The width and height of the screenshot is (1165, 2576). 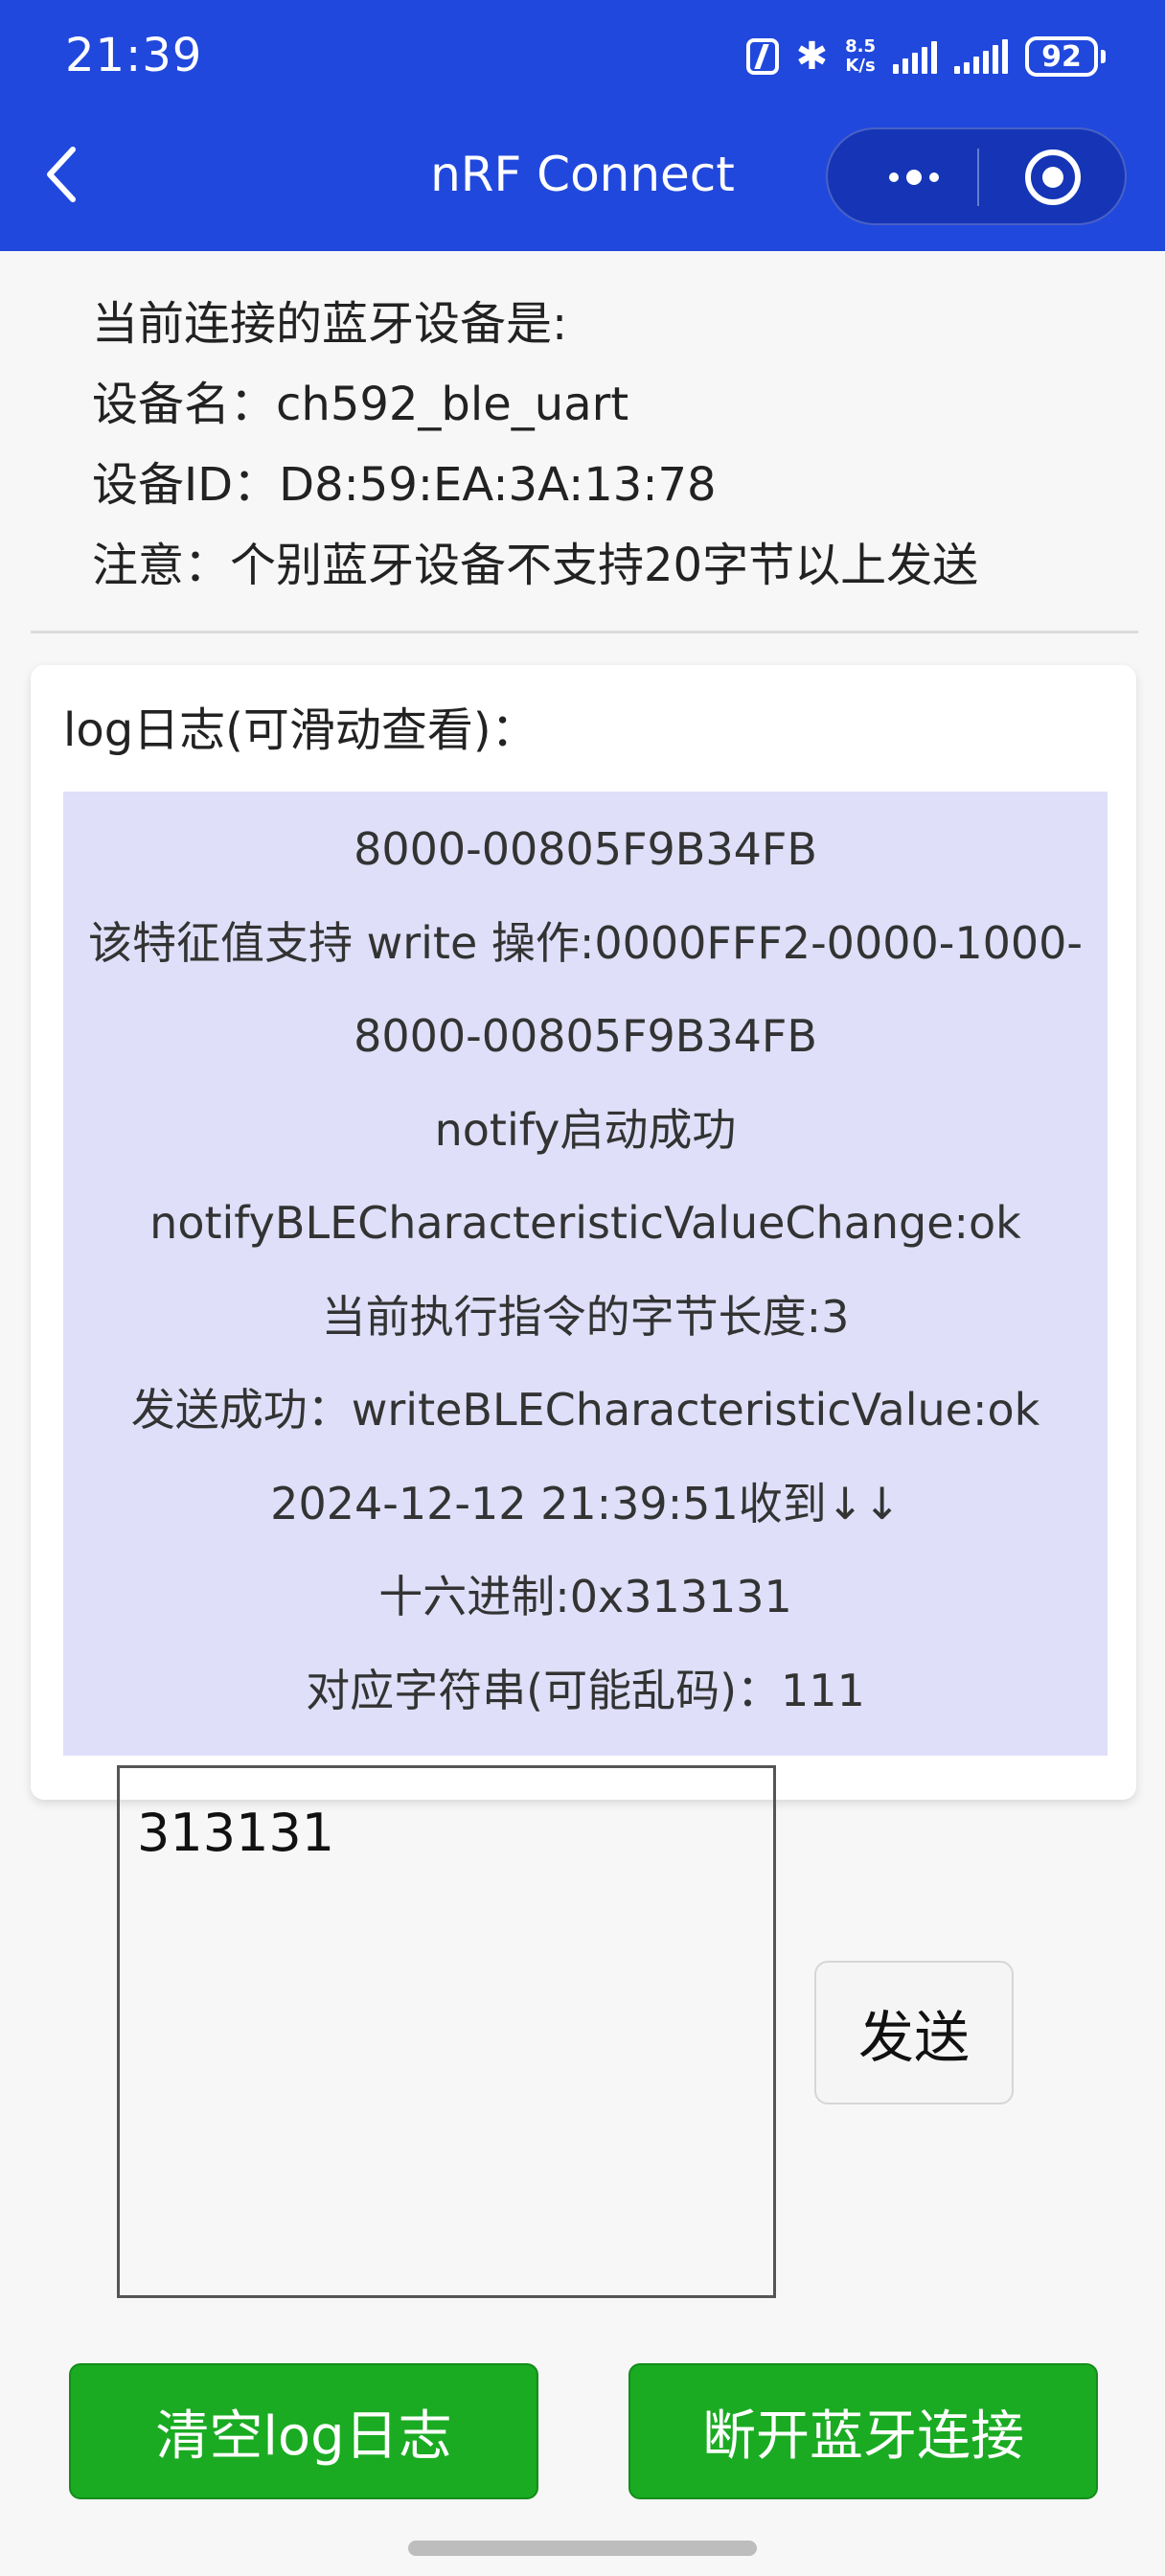 What do you see at coordinates (861, 66) in the screenshot?
I see `network-speed-unit: K/s` at bounding box center [861, 66].